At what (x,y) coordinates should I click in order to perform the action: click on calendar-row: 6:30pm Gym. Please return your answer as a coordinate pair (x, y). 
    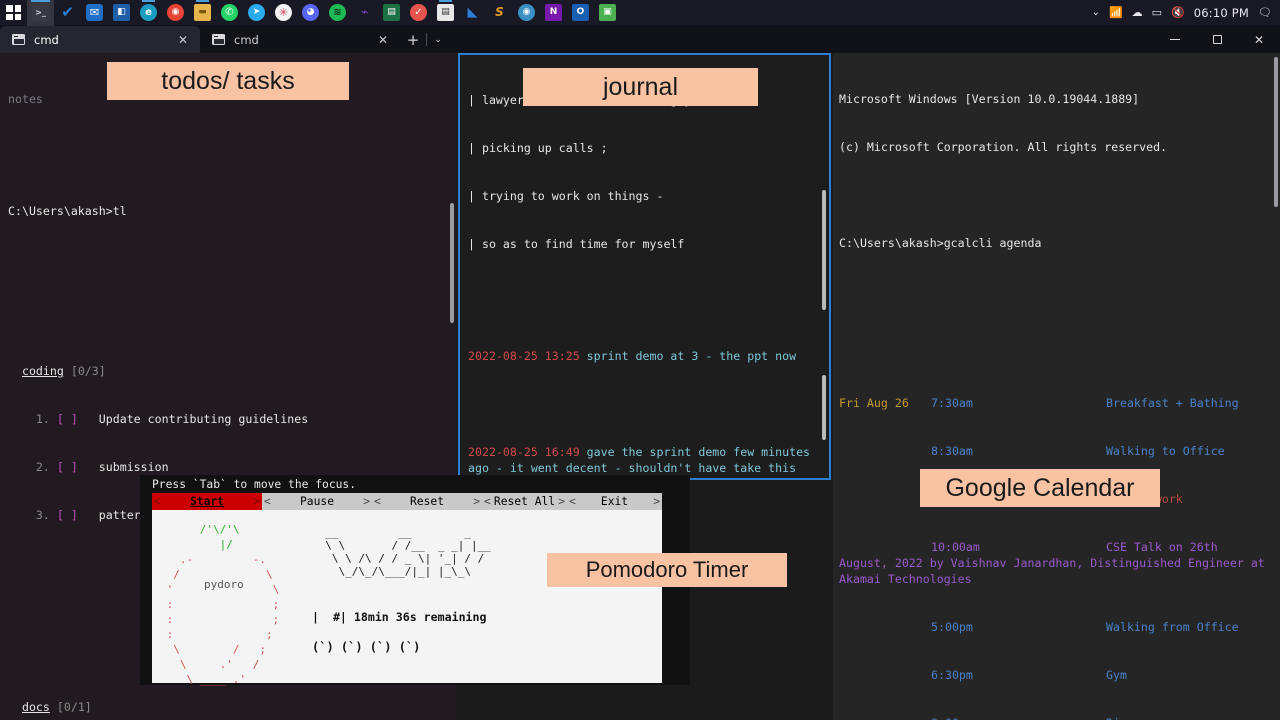
    Looking at the image, I should click on (1055, 675).